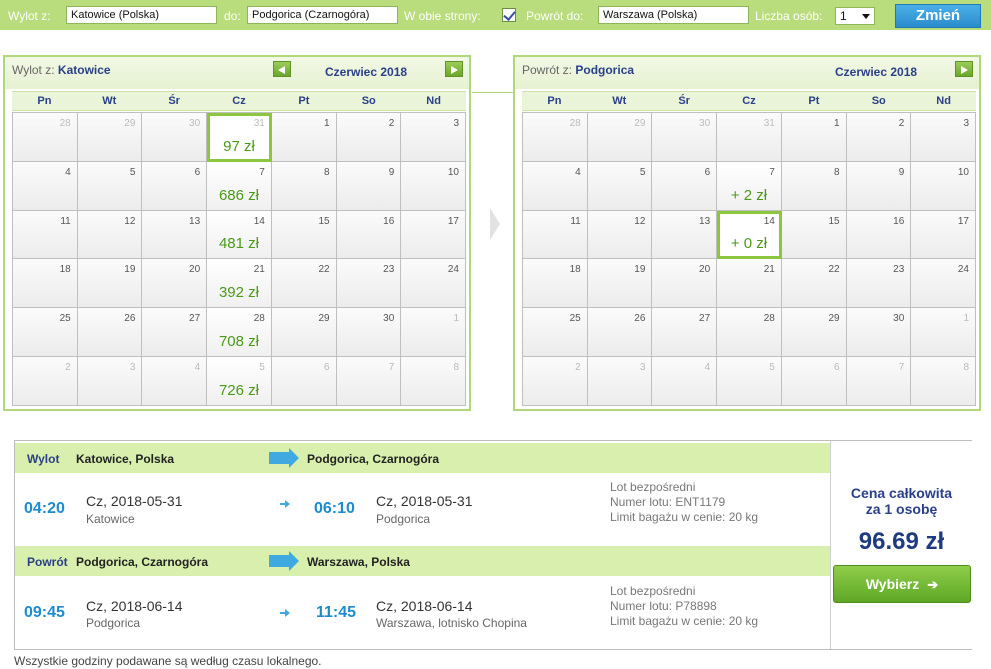 Image resolution: width=991 pixels, height=669 pixels. What do you see at coordinates (282, 69) in the screenshot?
I see `prev-month-button` at bounding box center [282, 69].